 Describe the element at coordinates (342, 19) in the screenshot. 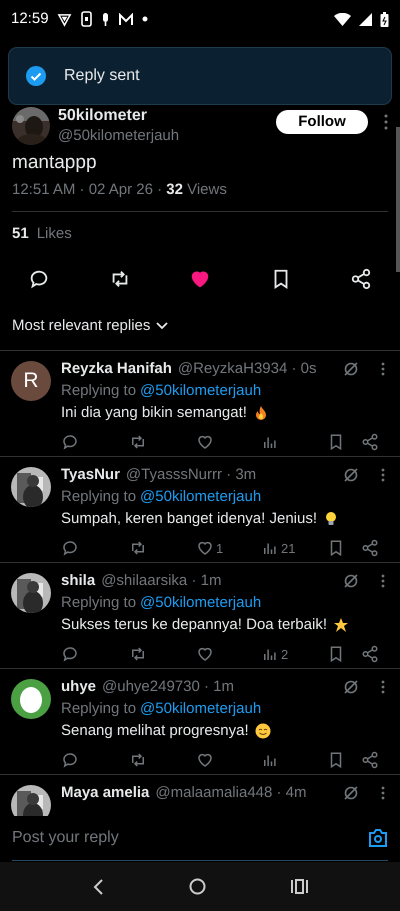

I see `wifi-icon` at that location.